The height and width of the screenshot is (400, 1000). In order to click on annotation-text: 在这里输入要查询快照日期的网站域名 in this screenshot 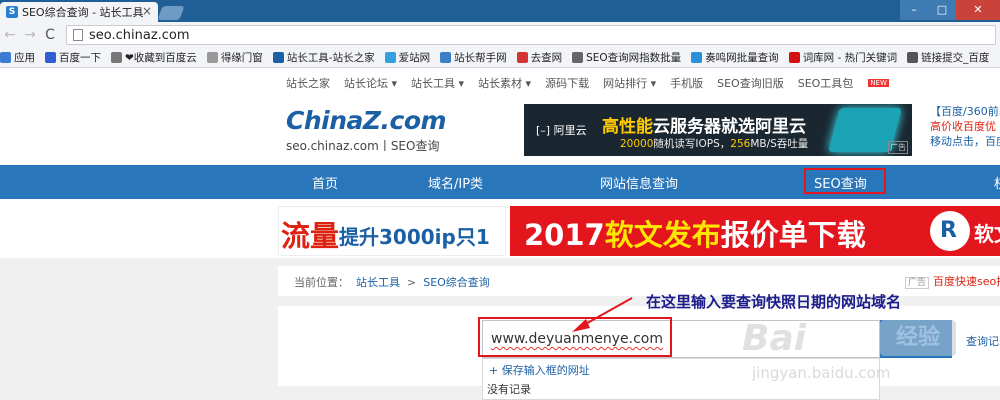, I will do `click(774, 302)`.